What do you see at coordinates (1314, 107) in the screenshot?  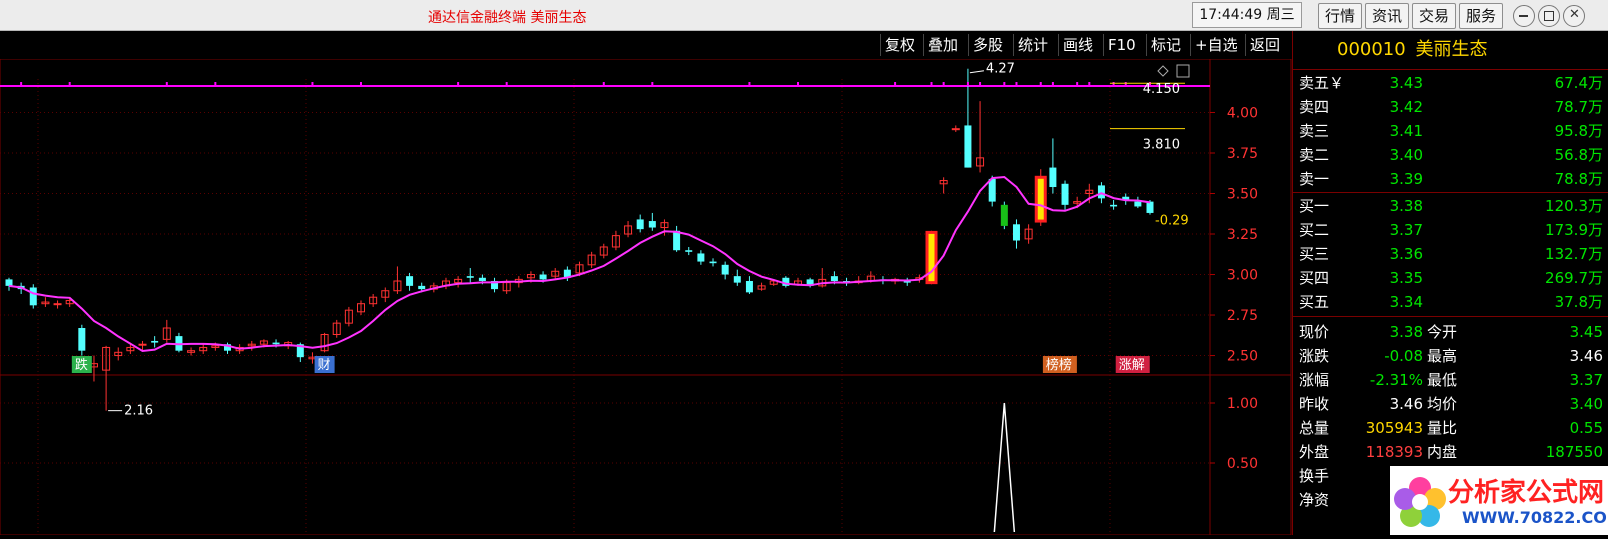 I see `sell-label: 卖四` at bounding box center [1314, 107].